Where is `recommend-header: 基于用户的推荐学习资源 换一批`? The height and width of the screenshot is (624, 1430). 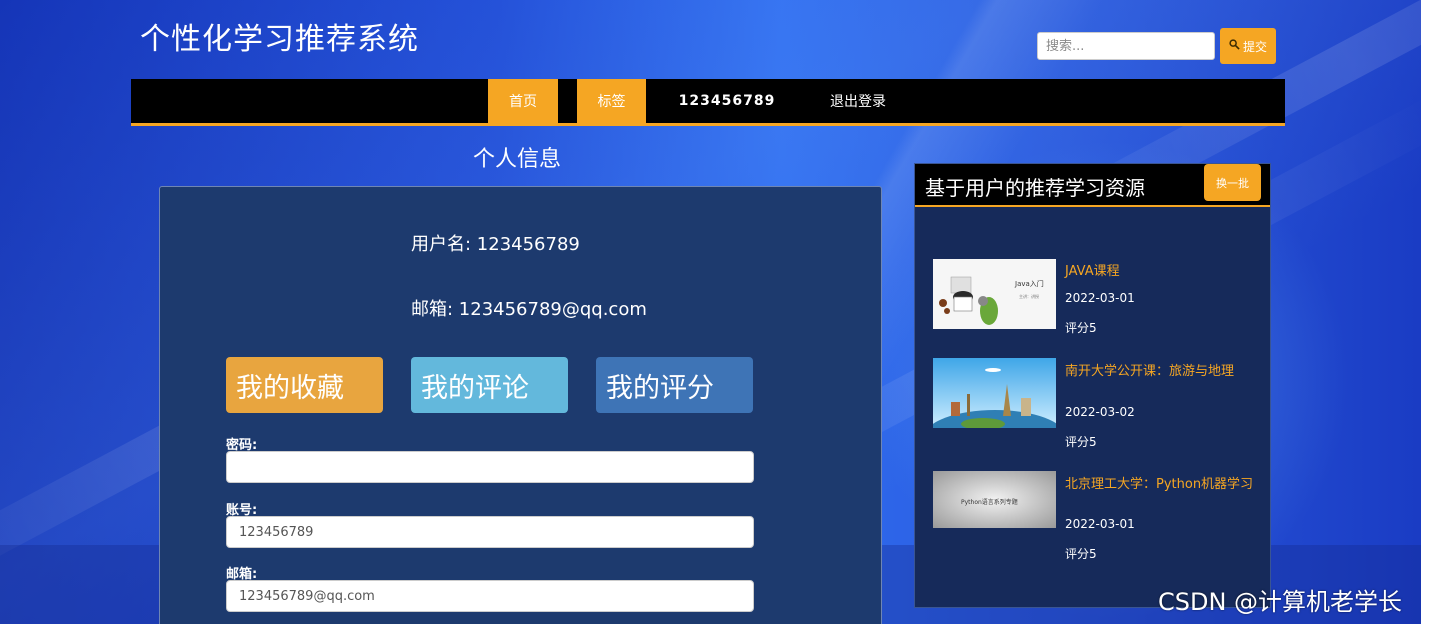
recommend-header: 基于用户的推荐学习资源 换一批 is located at coordinates (1092, 185).